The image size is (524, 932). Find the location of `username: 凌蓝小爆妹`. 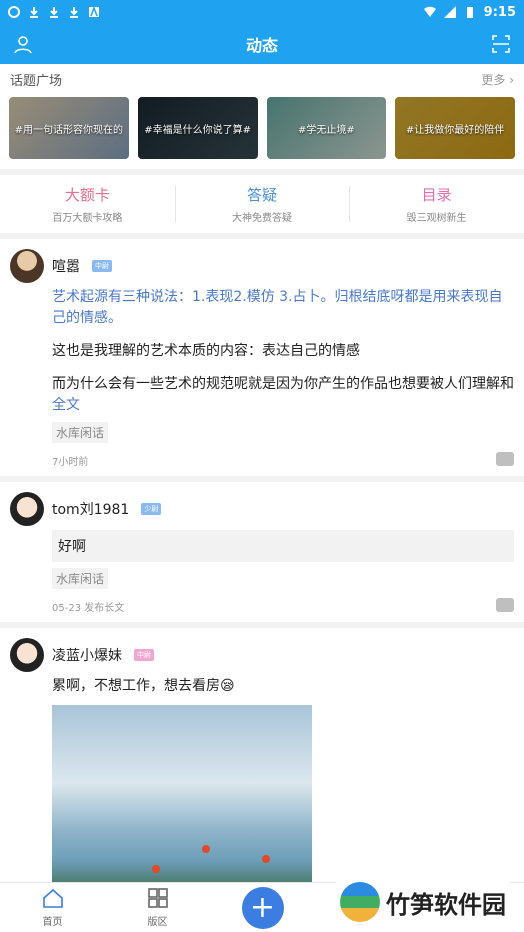

username: 凌蓝小爆妹 is located at coordinates (87, 655).